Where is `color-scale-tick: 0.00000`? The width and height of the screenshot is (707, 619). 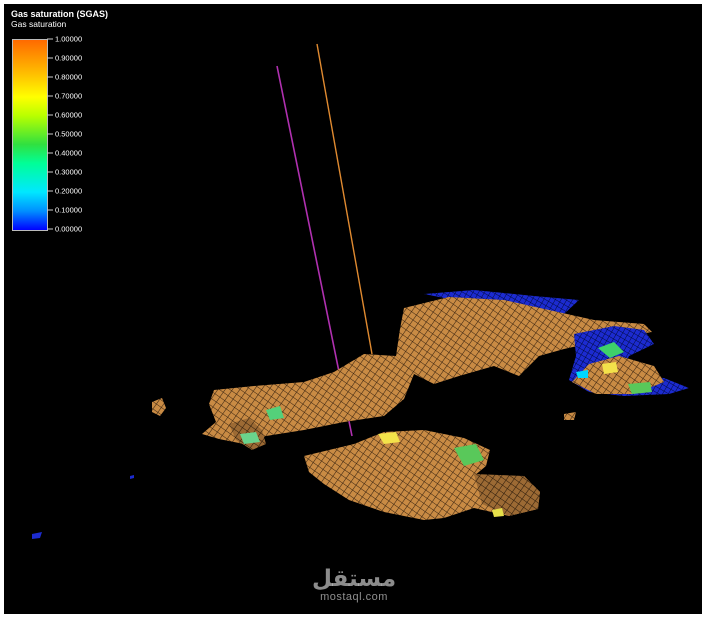 color-scale-tick: 0.00000 is located at coordinates (64, 229).